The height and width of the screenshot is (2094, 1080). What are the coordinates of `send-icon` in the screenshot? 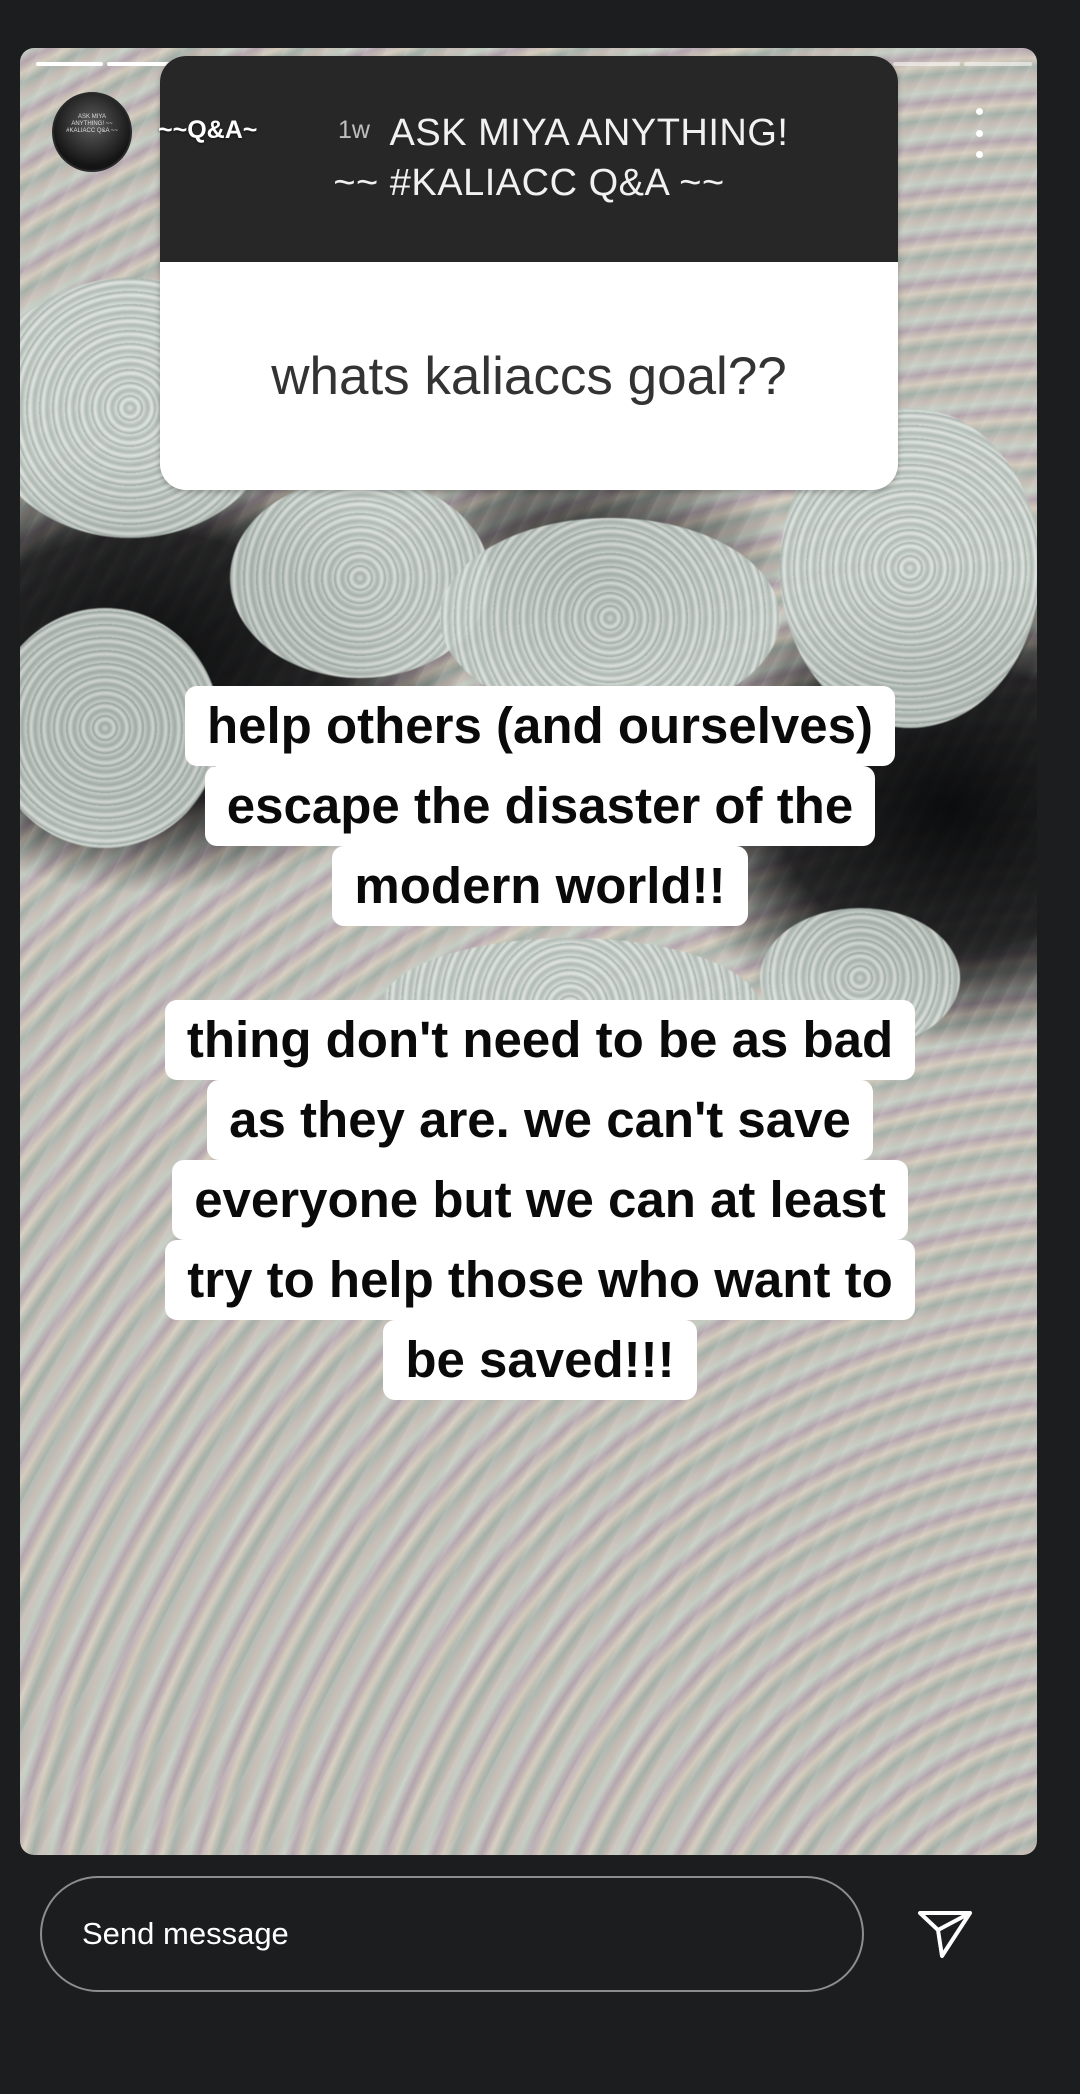 It's located at (945, 1934).